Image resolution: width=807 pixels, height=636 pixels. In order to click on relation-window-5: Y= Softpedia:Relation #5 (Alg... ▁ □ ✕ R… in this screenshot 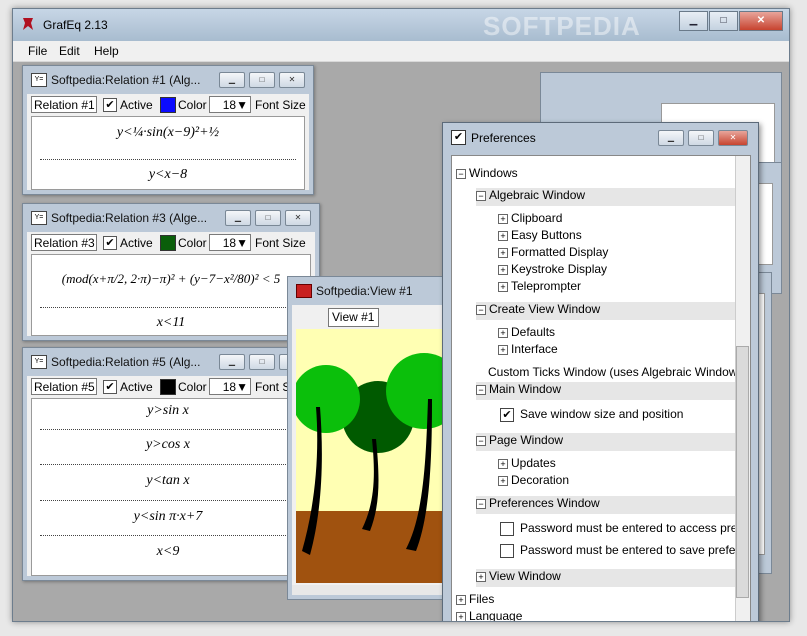, I will do `click(168, 464)`.